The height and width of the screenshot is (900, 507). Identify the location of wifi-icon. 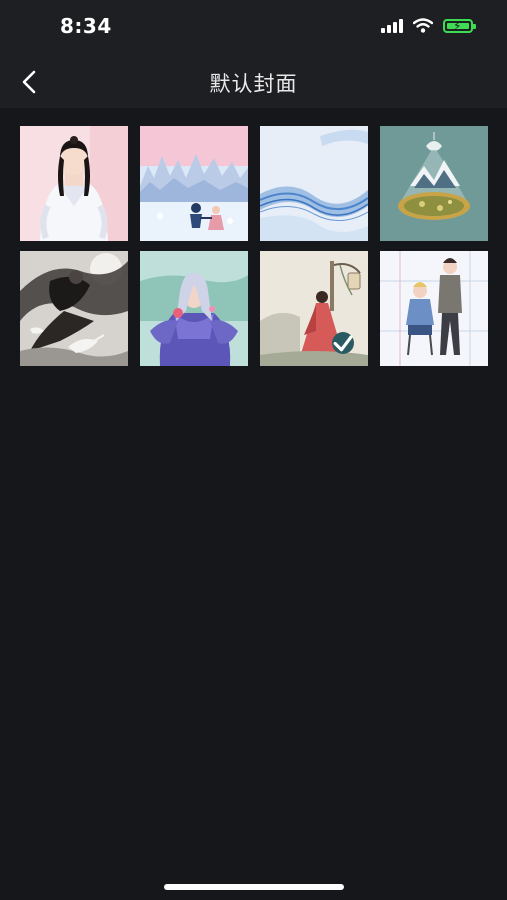
(423, 25).